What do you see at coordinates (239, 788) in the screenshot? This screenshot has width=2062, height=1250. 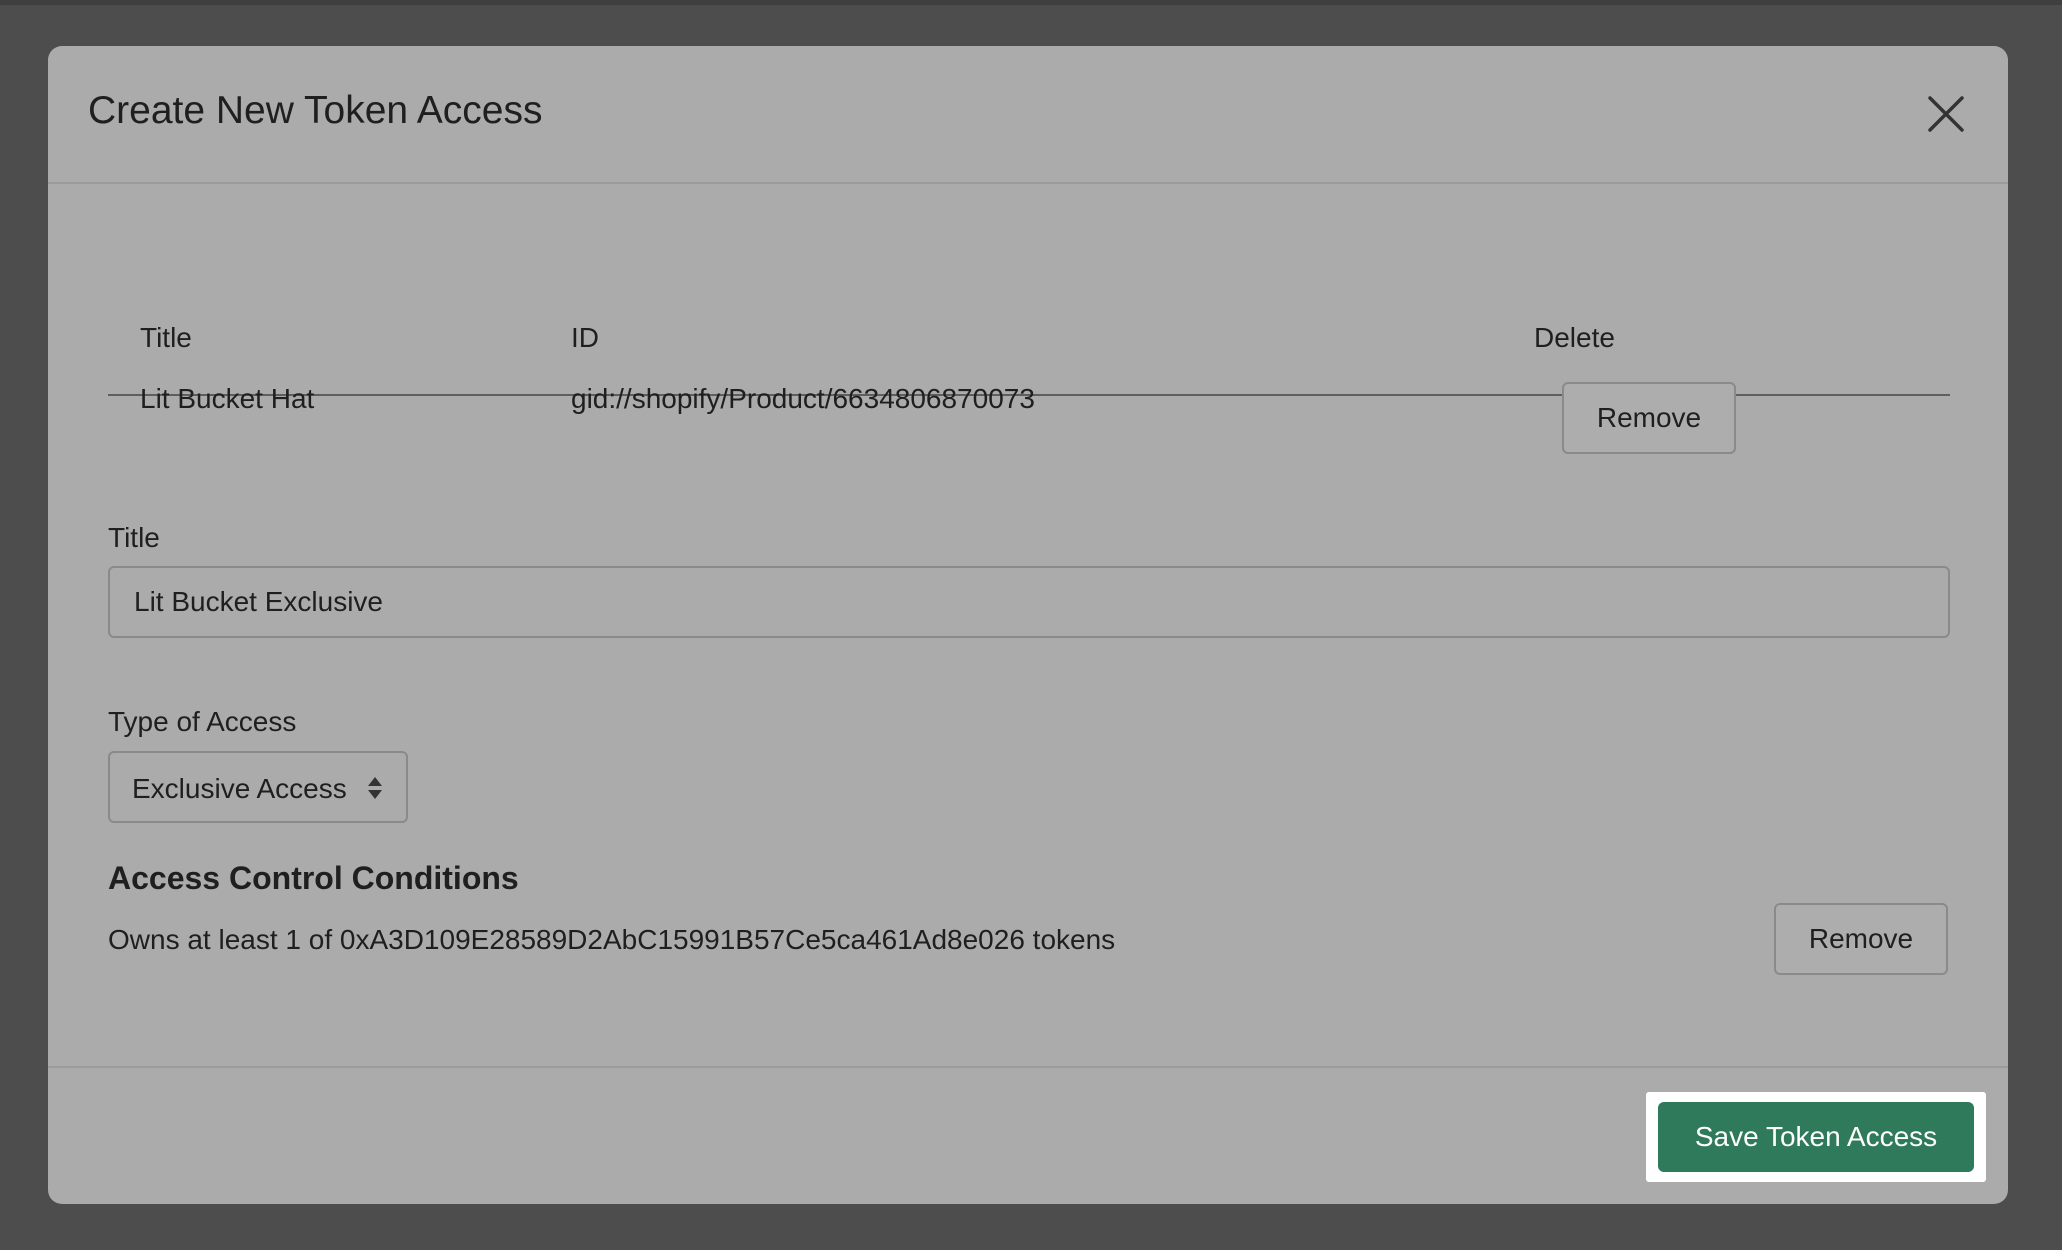 I see `access-type-selected-value: Exclusive Access` at bounding box center [239, 788].